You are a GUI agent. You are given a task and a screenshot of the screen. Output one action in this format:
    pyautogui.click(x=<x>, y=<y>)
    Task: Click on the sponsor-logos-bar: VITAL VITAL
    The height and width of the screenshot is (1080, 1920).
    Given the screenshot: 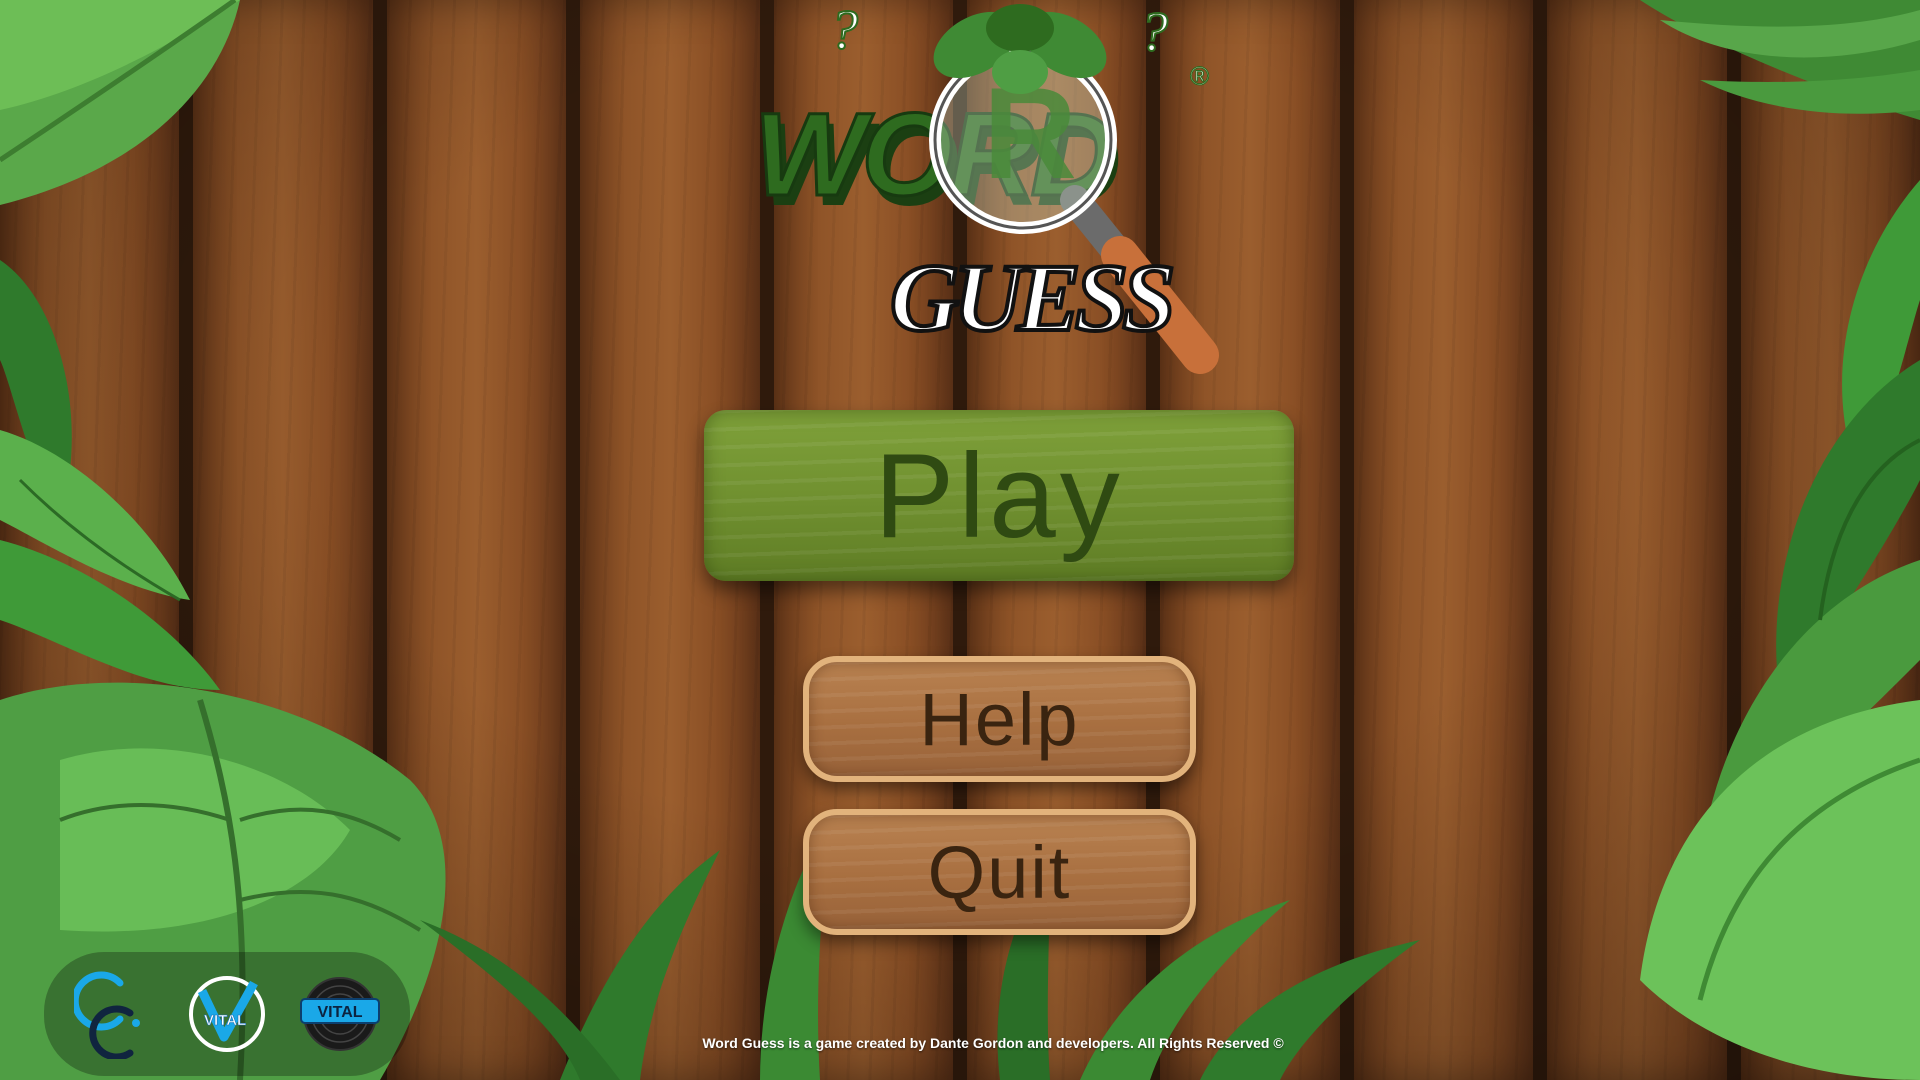 What is the action you would take?
    pyautogui.click(x=227, y=1014)
    